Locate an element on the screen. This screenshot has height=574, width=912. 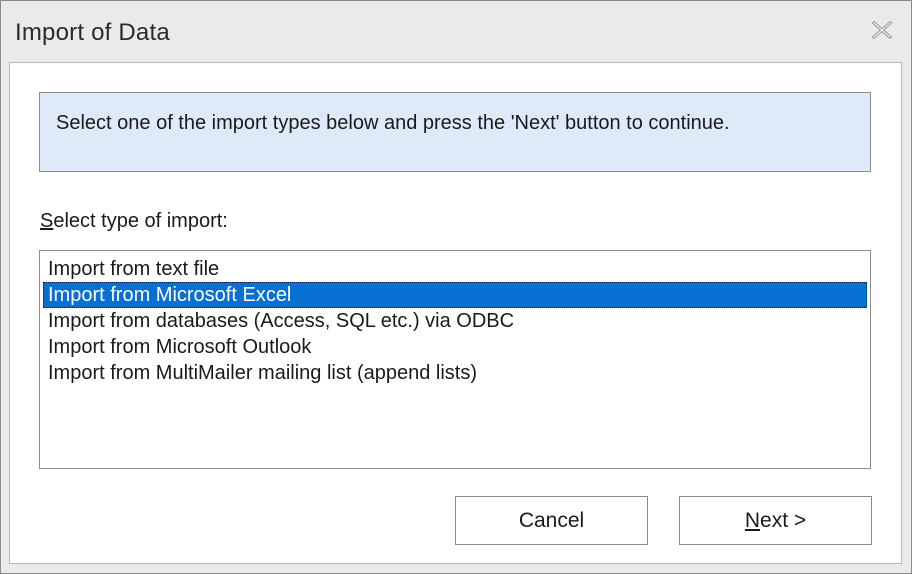
list-item-text-file: Import from text file is located at coordinates (455, 269).